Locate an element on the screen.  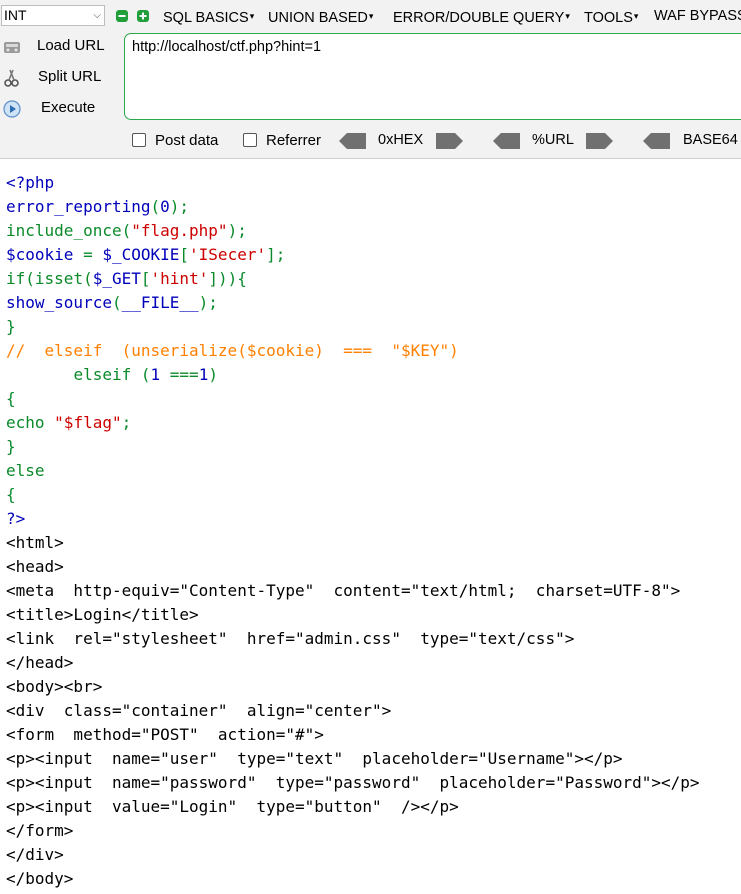
code-token: show_source is located at coordinates (59, 302).